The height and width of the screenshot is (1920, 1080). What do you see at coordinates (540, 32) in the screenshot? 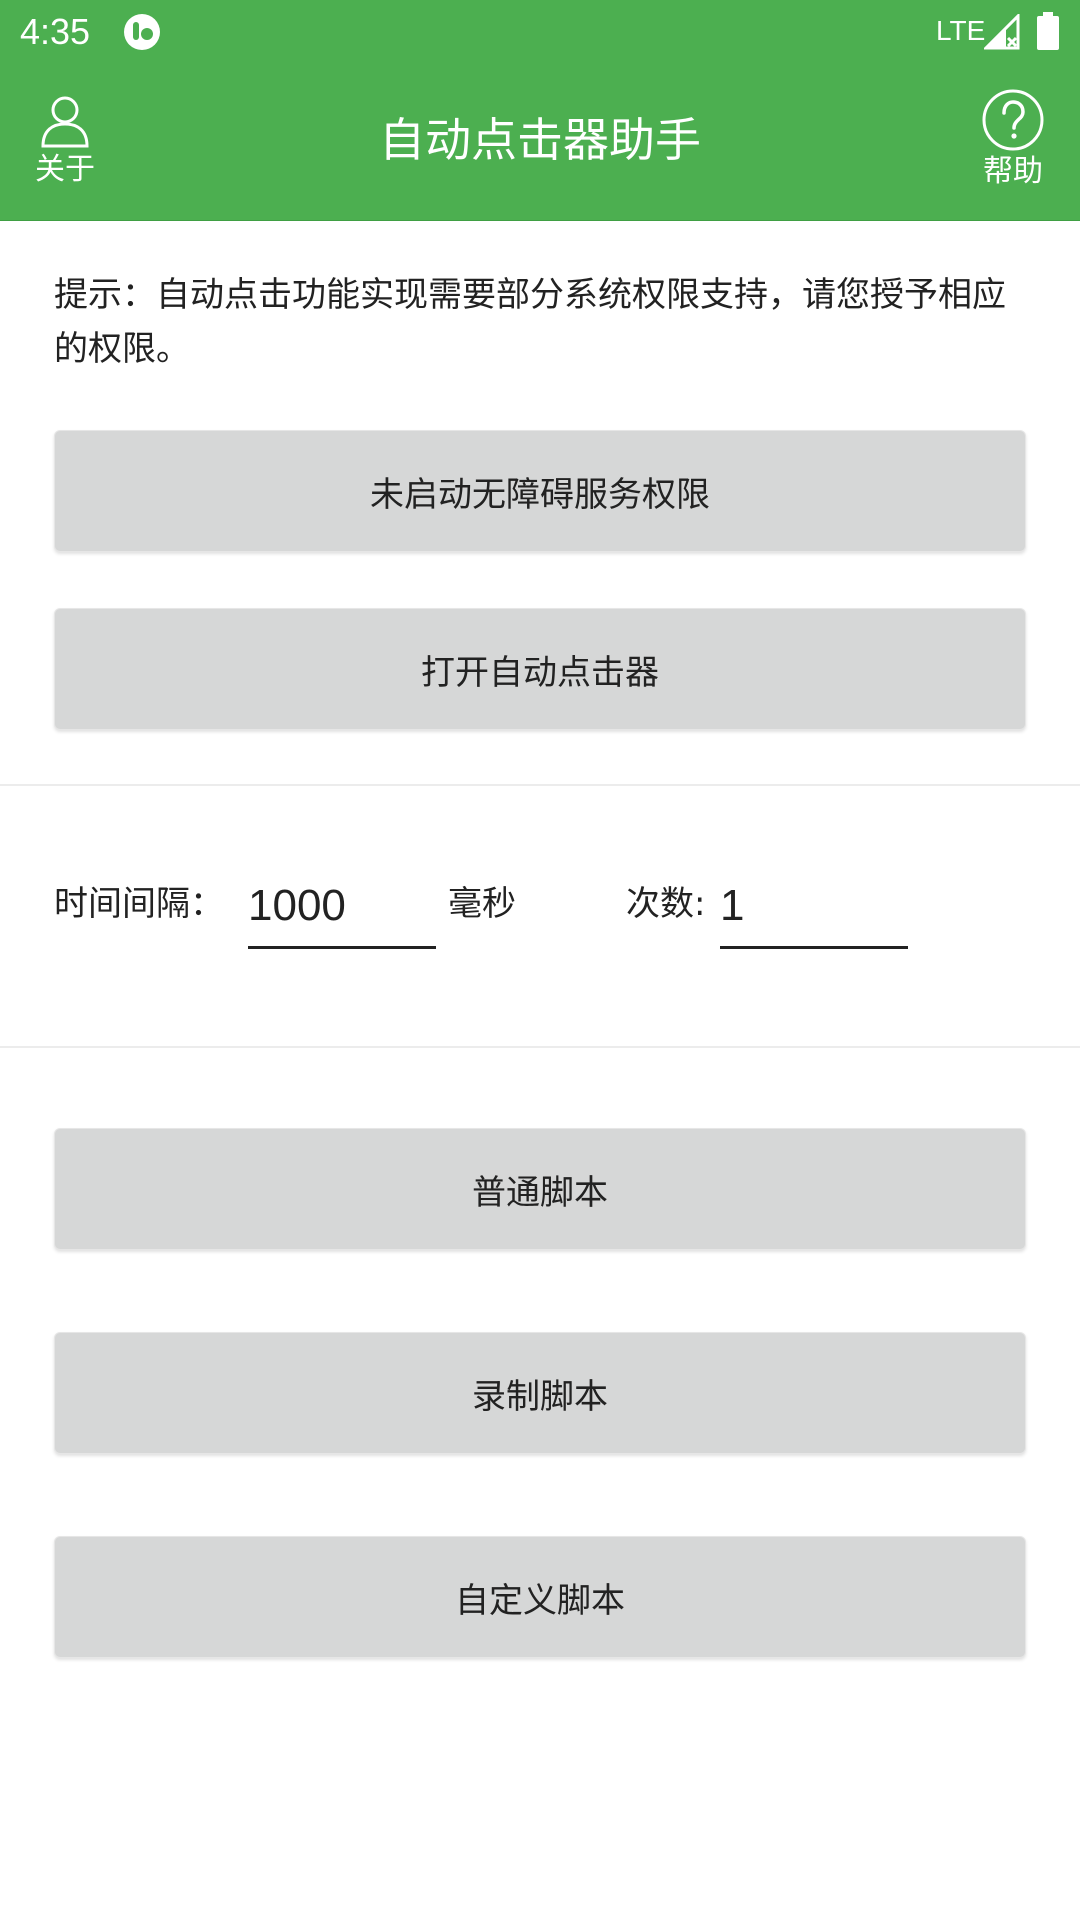
I see `status-bar: 4:35 LTE` at bounding box center [540, 32].